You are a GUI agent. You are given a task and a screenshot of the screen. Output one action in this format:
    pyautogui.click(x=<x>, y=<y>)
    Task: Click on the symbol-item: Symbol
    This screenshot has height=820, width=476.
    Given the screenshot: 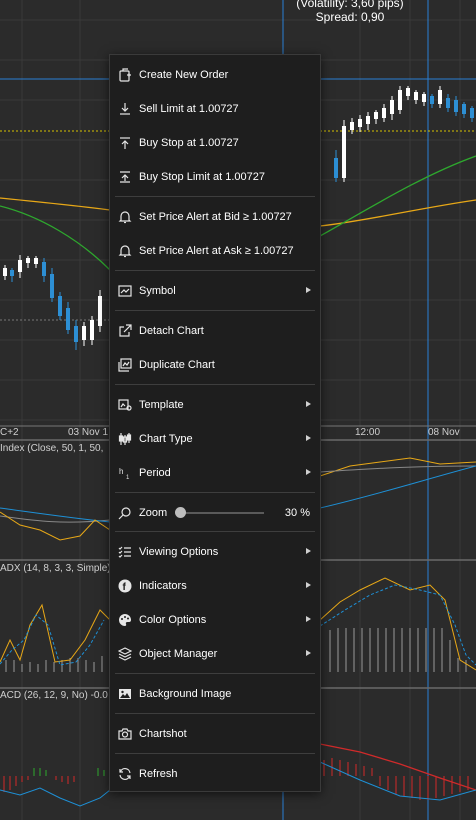 What is the action you would take?
    pyautogui.click(x=215, y=291)
    